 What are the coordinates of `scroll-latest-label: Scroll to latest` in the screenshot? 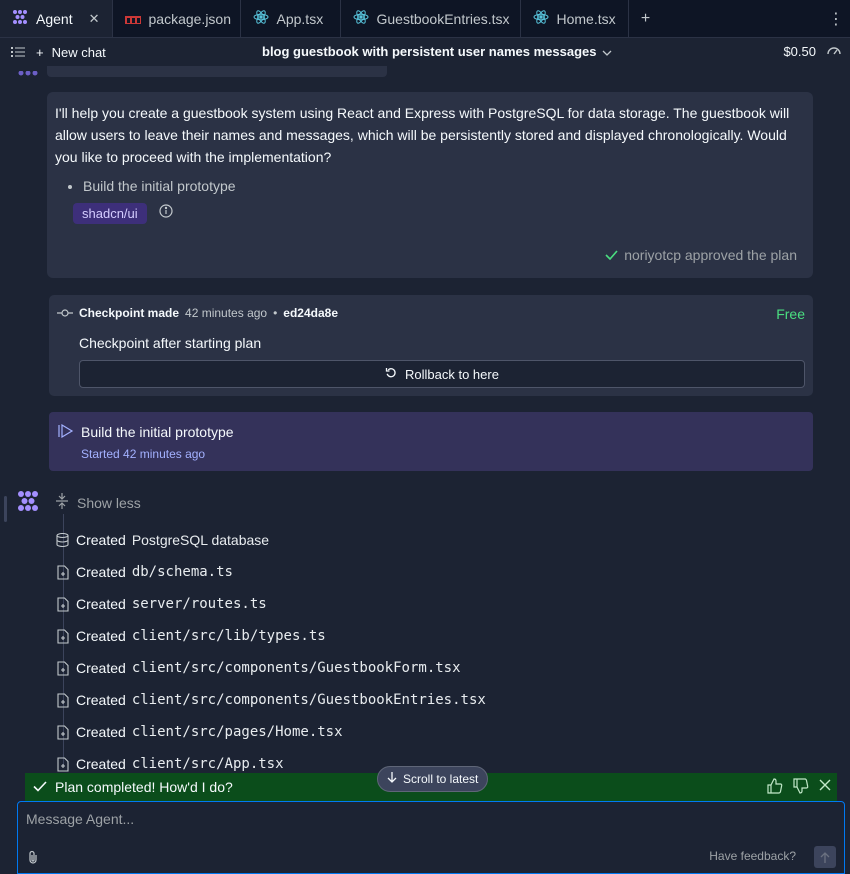 It's located at (441, 779).